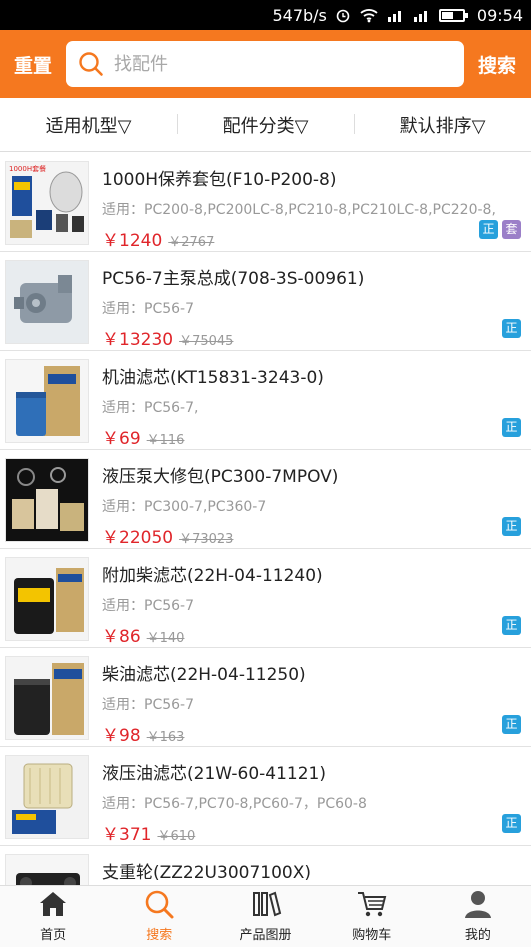  I want to click on product-original-price: ￥73023, so click(206, 539).